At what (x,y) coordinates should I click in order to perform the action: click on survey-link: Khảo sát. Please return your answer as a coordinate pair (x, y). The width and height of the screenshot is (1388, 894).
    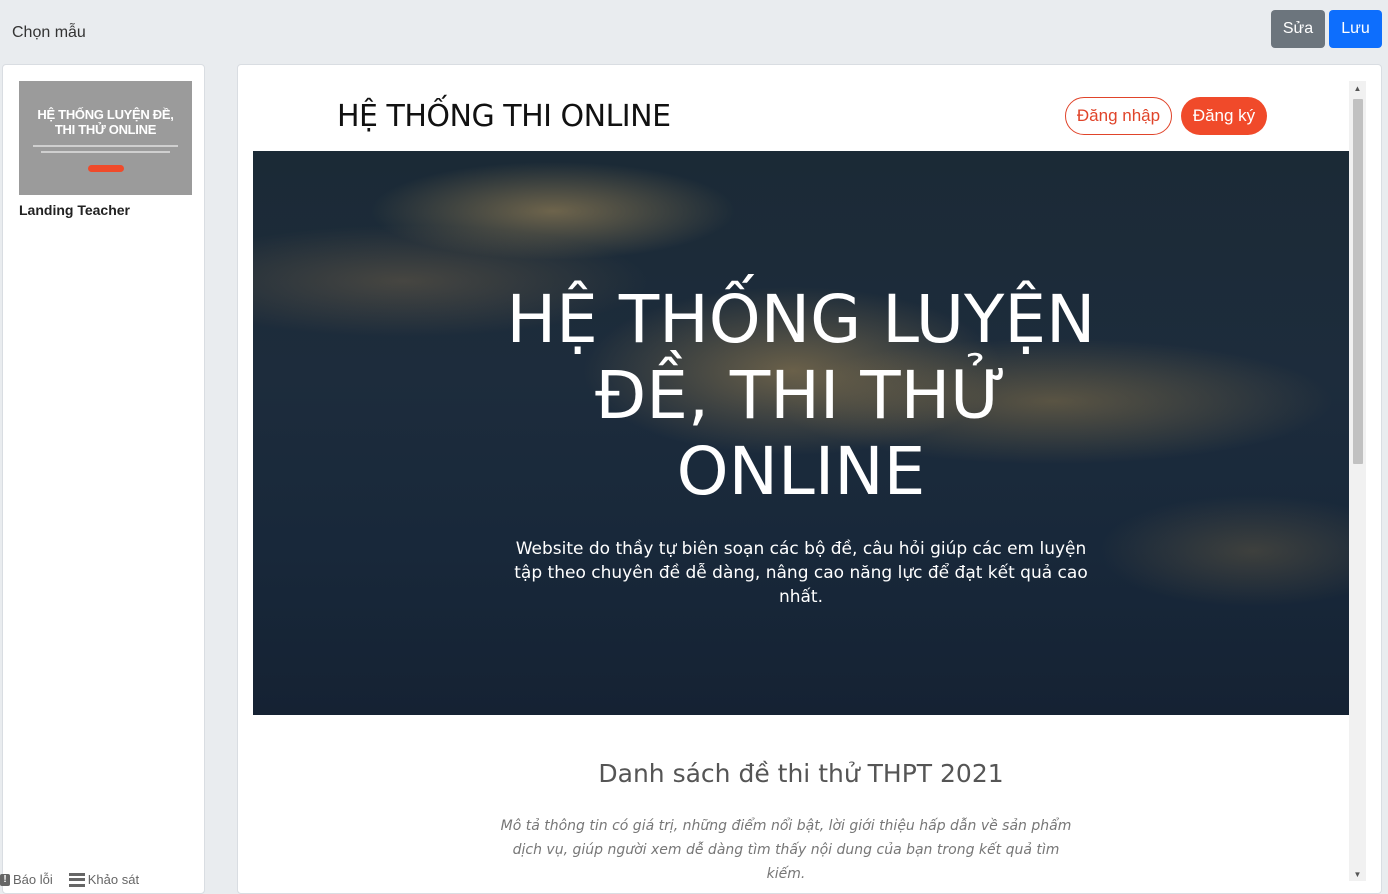
    Looking at the image, I should click on (104, 879).